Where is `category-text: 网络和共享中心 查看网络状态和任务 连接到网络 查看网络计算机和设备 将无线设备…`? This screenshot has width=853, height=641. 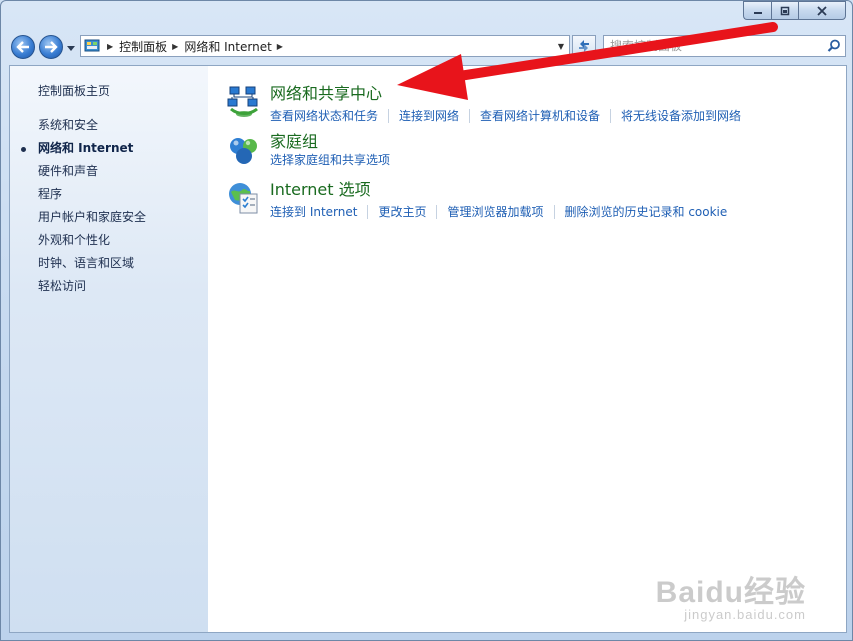 category-text: 网络和共享中心 查看网络状态和任务 连接到网络 查看网络计算机和设备 将无线设备… is located at coordinates (505, 104).